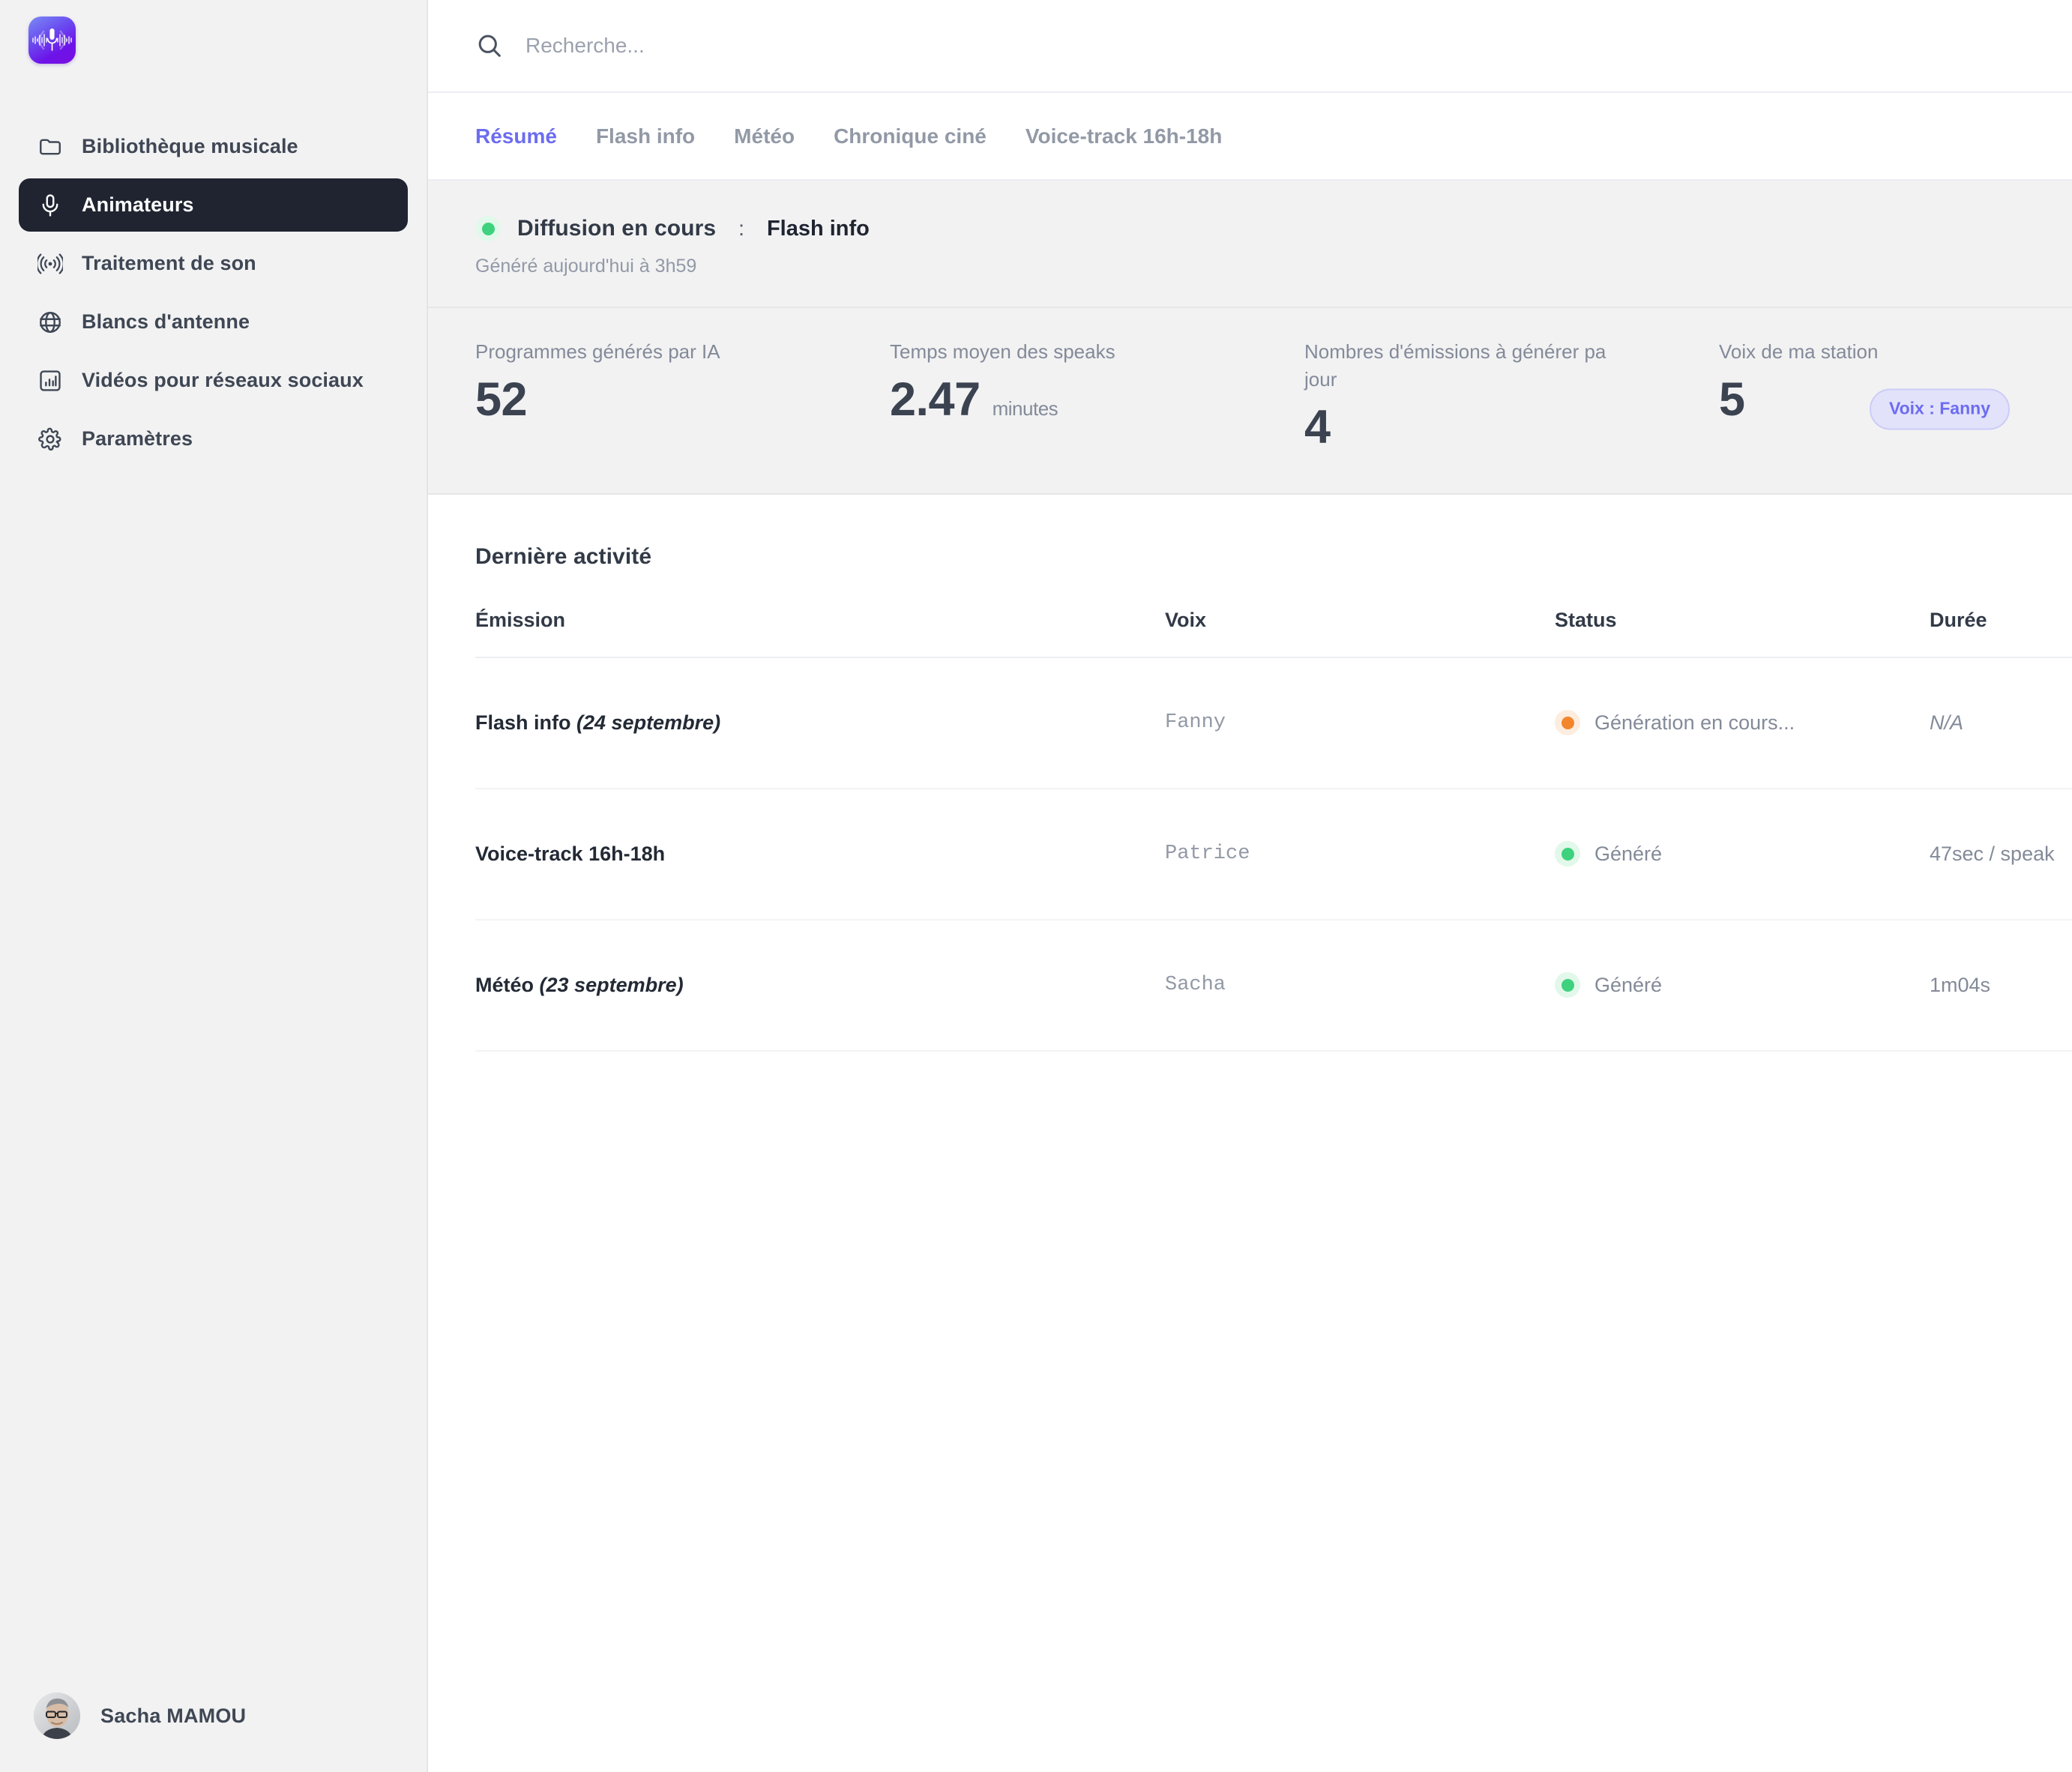 This screenshot has height=1772, width=2072. What do you see at coordinates (501, 399) in the screenshot?
I see `stat-value: 52` at bounding box center [501, 399].